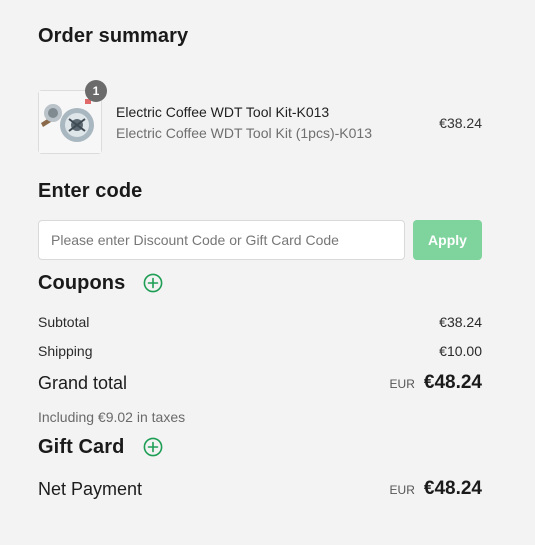 This screenshot has height=545, width=535. I want to click on net-payment-amount: EUR €48.24, so click(436, 489).